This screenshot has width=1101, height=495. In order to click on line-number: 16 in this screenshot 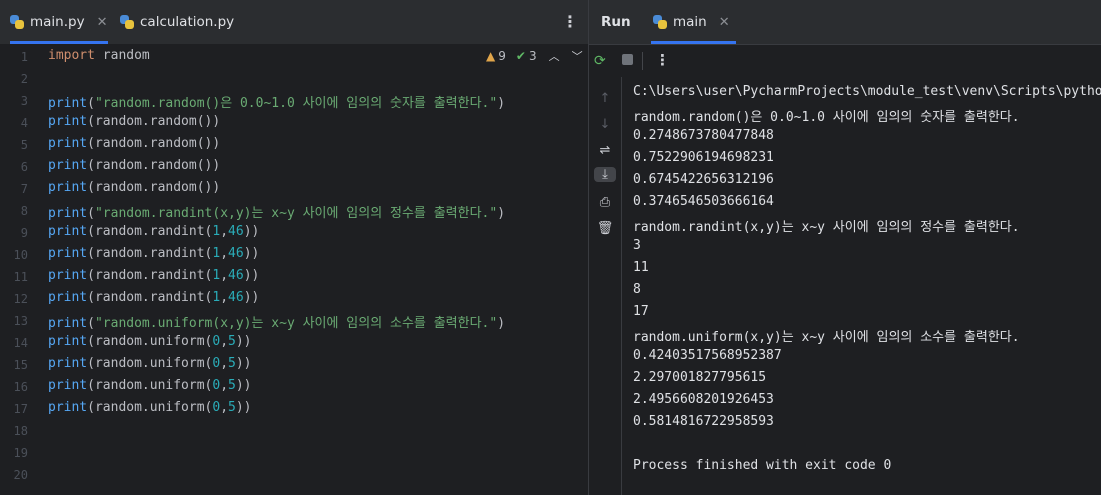, I will do `click(20, 387)`.